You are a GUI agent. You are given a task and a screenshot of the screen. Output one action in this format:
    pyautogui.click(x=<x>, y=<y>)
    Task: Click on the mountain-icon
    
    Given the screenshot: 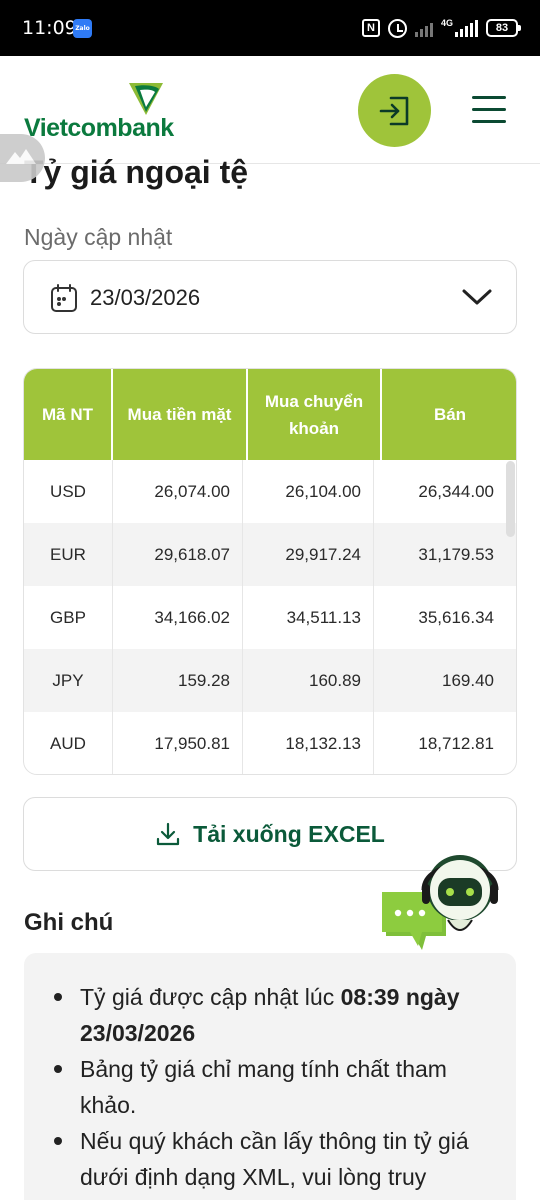 What is the action you would take?
    pyautogui.click(x=21, y=156)
    